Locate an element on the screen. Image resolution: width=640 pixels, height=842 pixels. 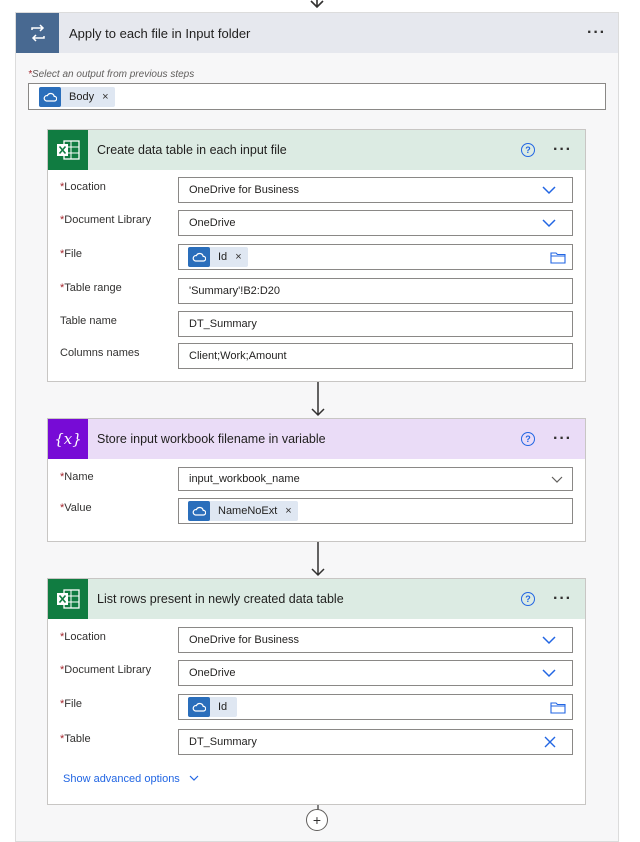
select-output-field: Body × is located at coordinates (317, 96).